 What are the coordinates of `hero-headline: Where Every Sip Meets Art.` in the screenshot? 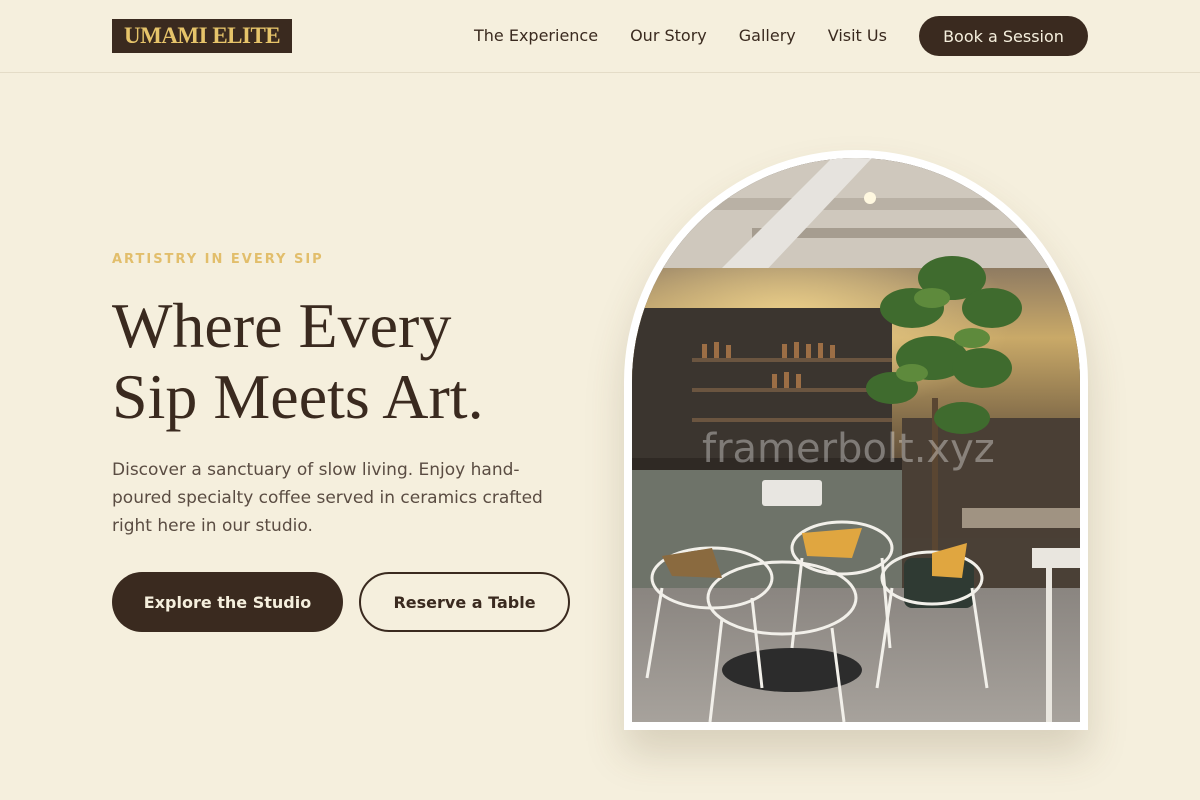 It's located at (352, 361).